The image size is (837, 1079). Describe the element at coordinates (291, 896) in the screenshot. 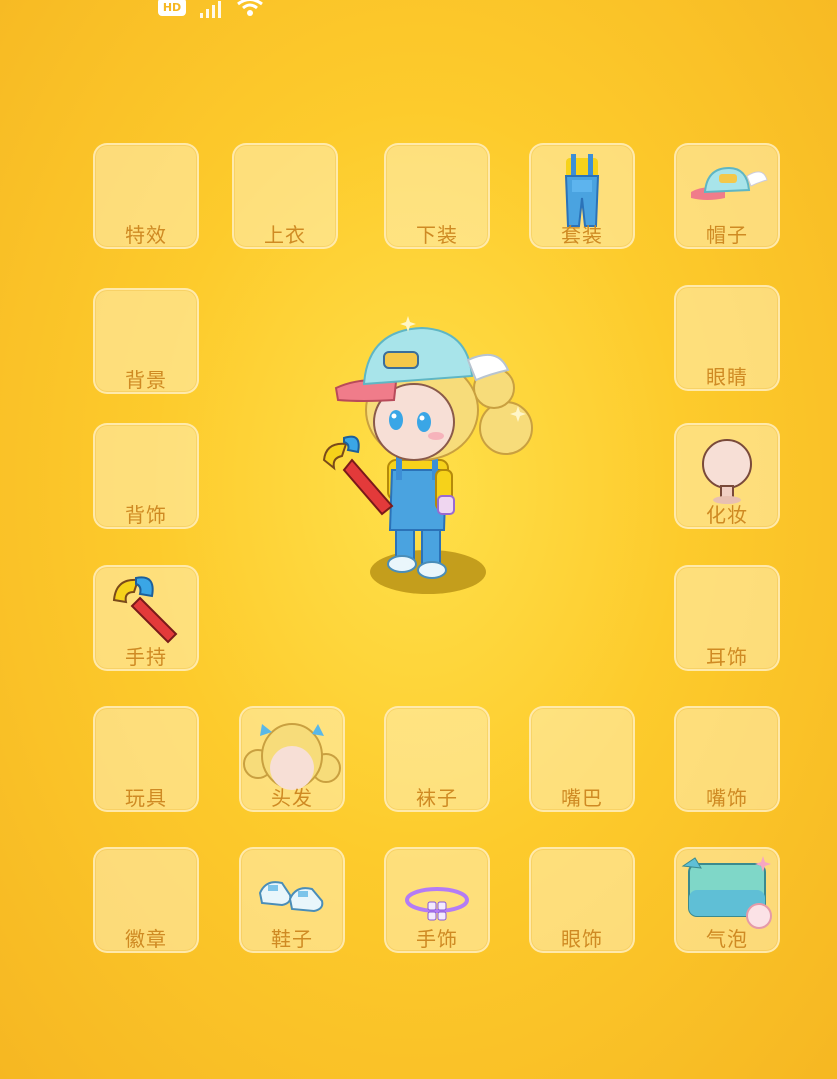

I see `sneakers-icon` at that location.